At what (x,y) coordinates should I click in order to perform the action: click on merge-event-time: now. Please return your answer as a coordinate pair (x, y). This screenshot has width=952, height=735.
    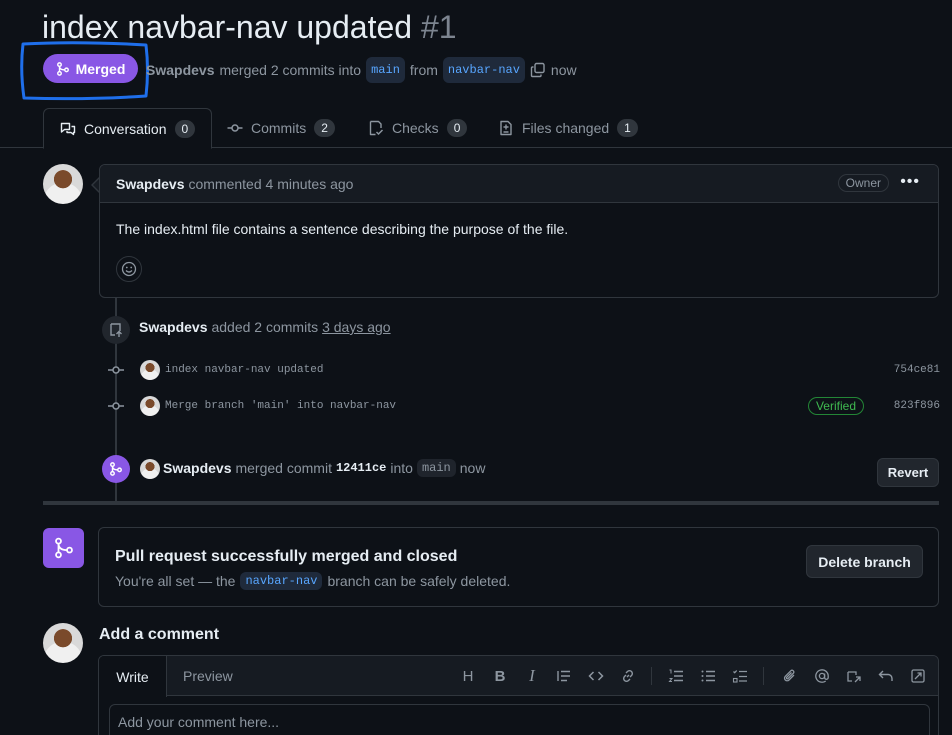
    Looking at the image, I should click on (472, 468).